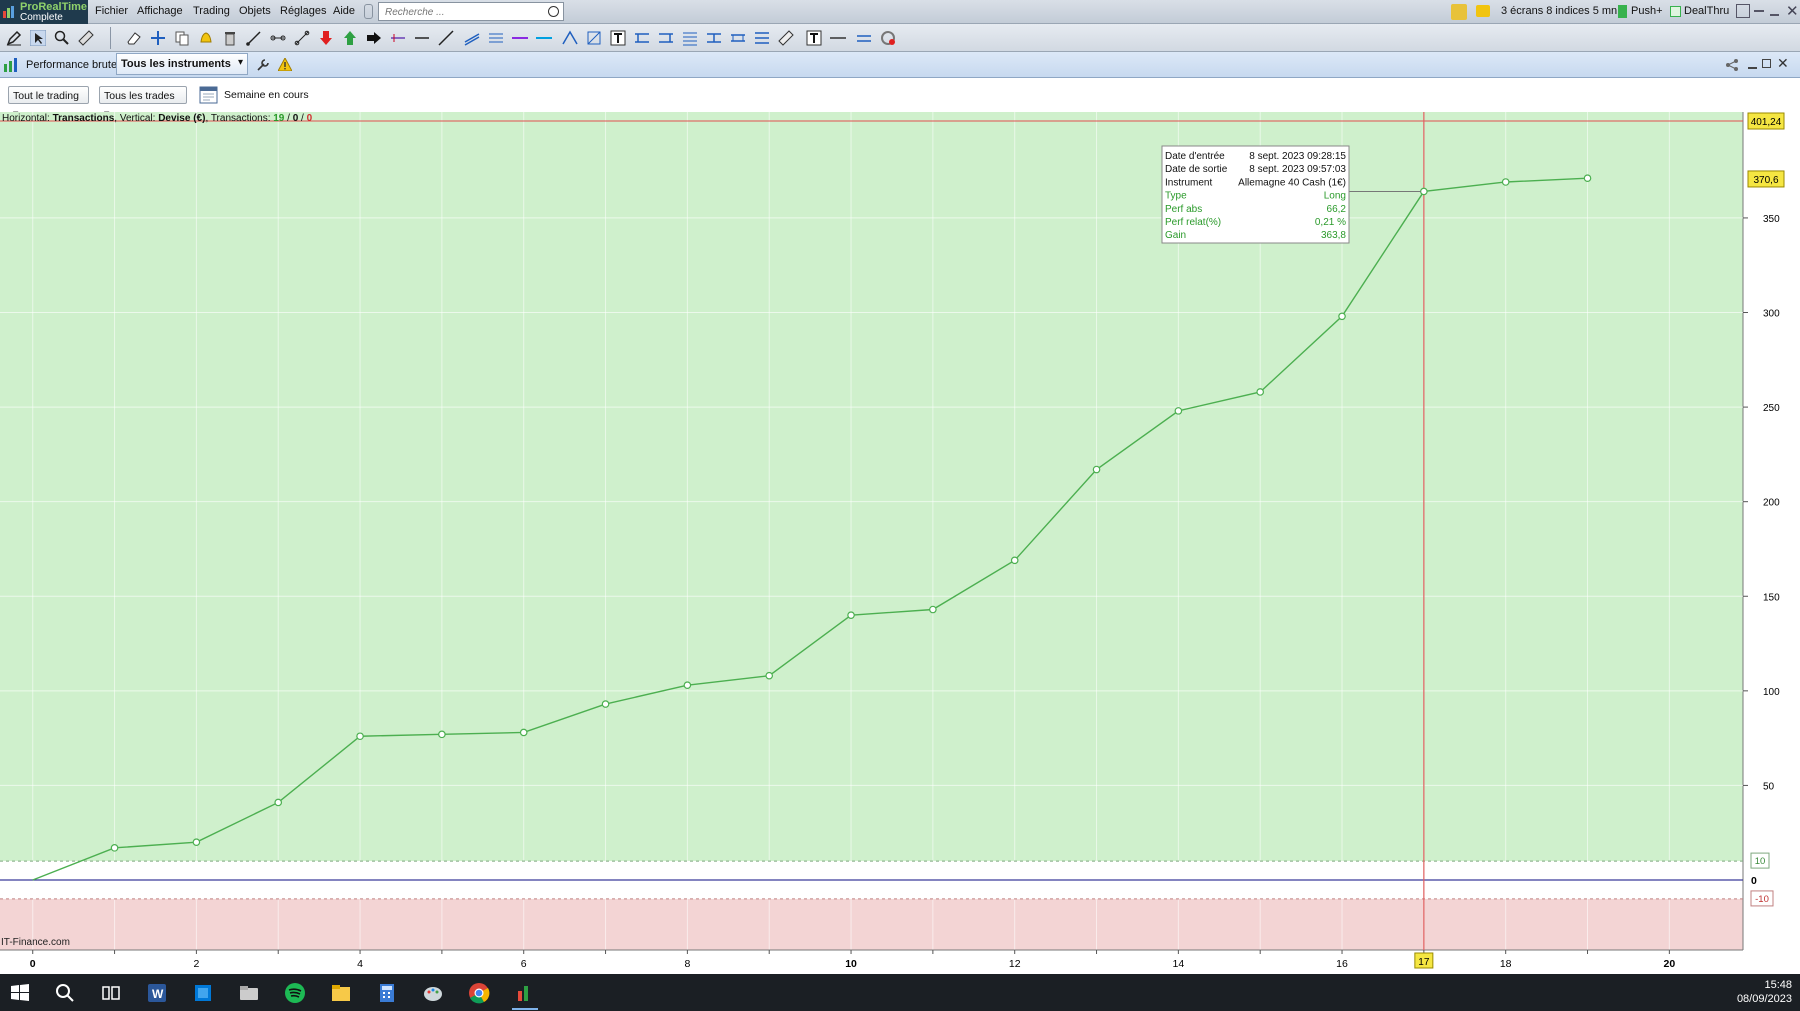  Describe the element at coordinates (86, 38) in the screenshot. I see `ruler-icon` at that location.